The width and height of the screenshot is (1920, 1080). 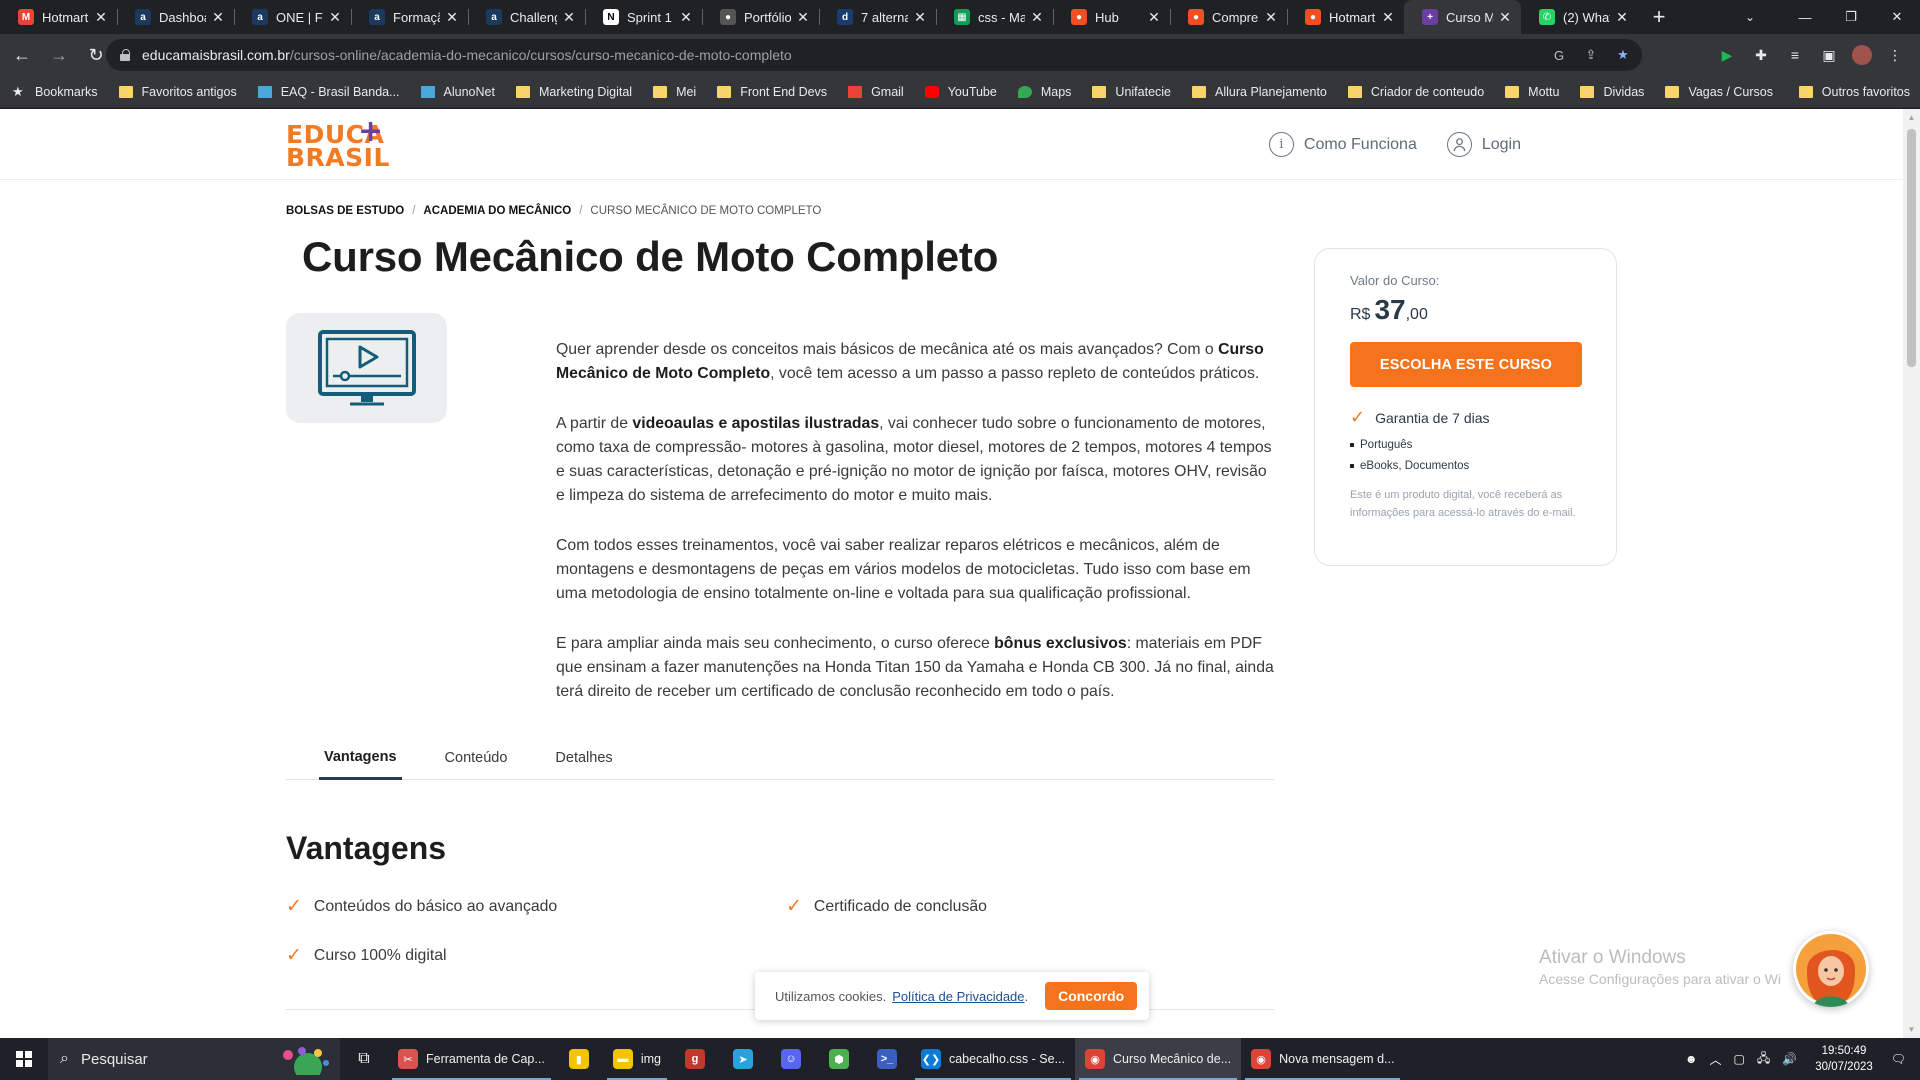 I want to click on bookmark-item: ★ Bookmarks, so click(x=55, y=92).